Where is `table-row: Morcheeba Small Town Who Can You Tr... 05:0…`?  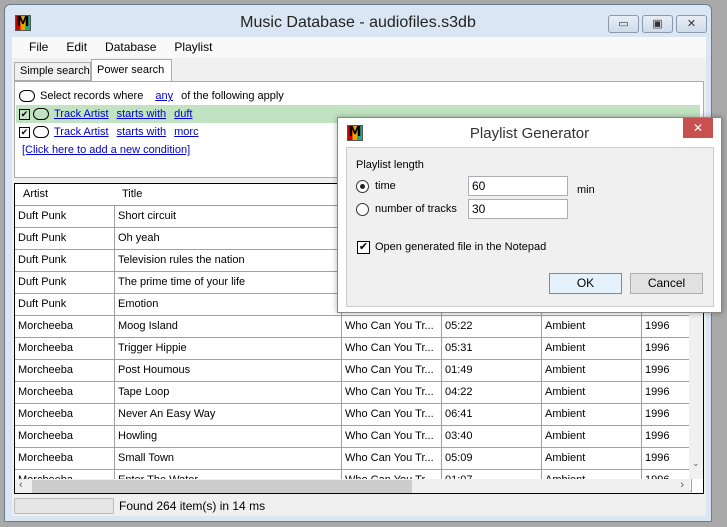
table-row: Morcheeba Small Town Who Can You Tr... 05:0… is located at coordinates (353, 459).